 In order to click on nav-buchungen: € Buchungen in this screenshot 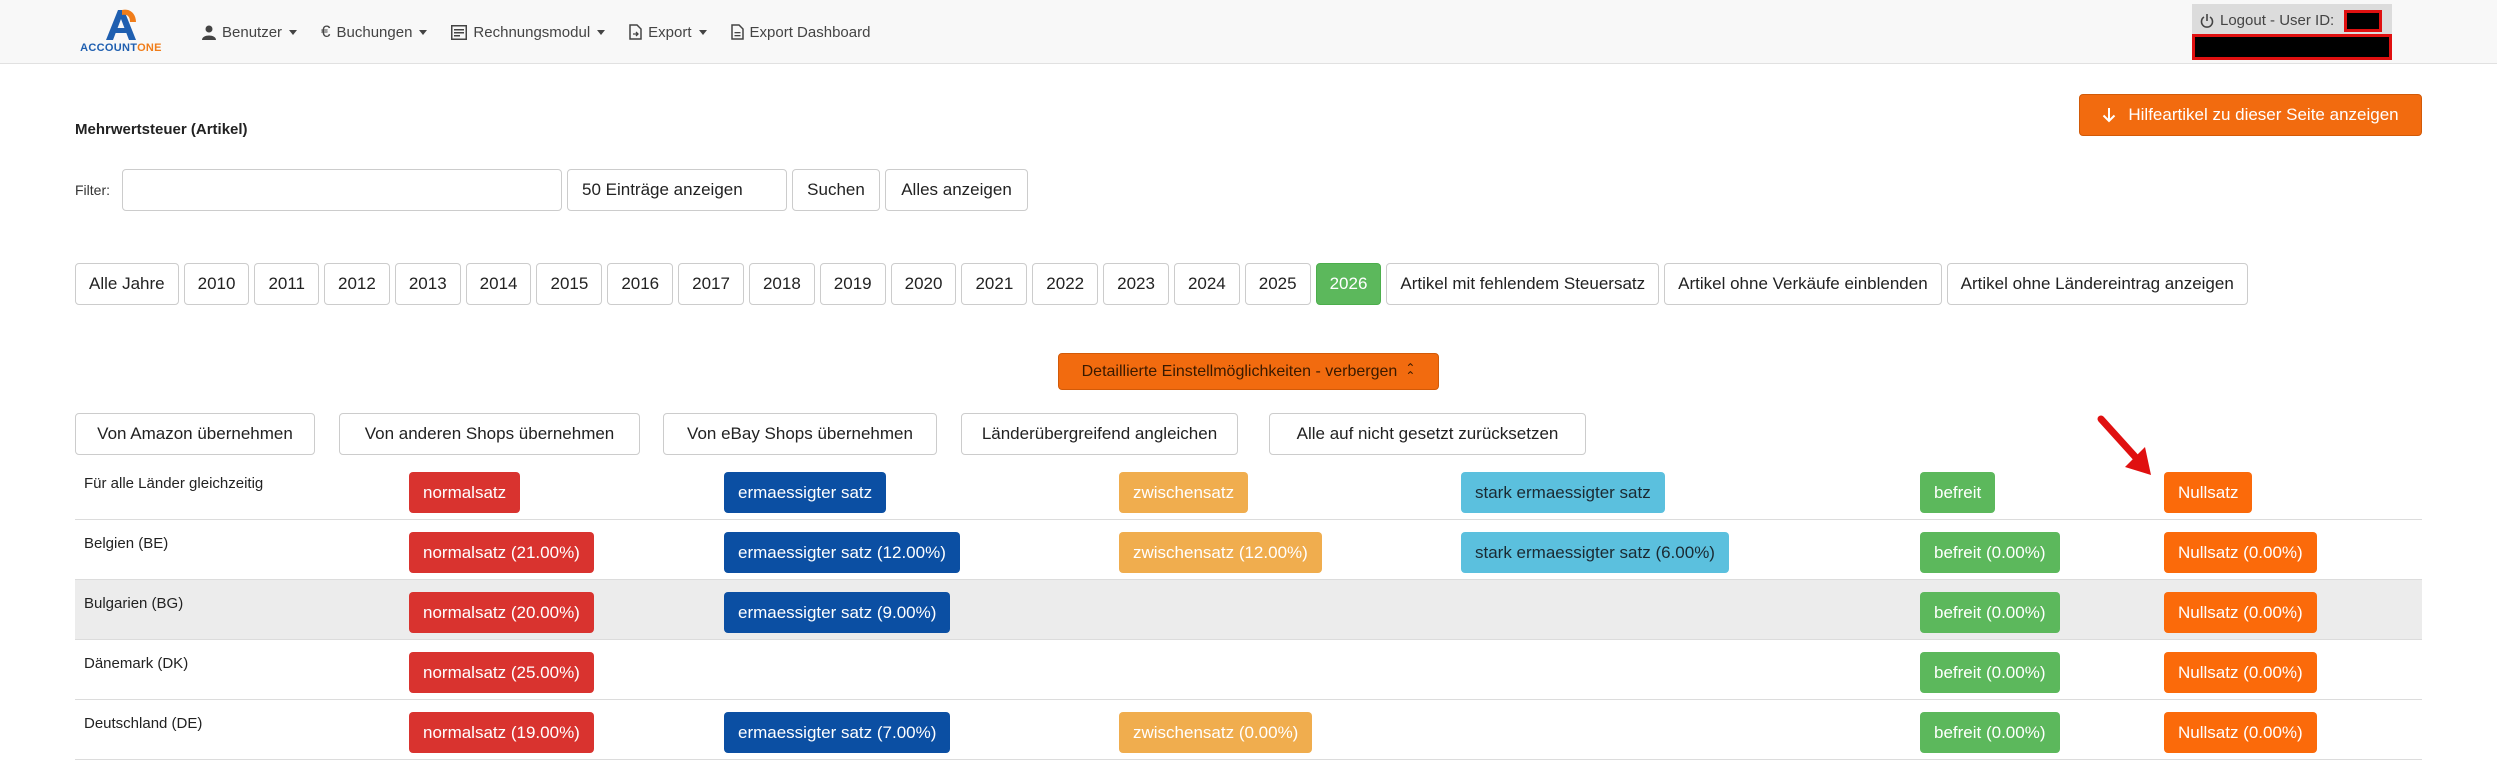, I will do `click(374, 32)`.